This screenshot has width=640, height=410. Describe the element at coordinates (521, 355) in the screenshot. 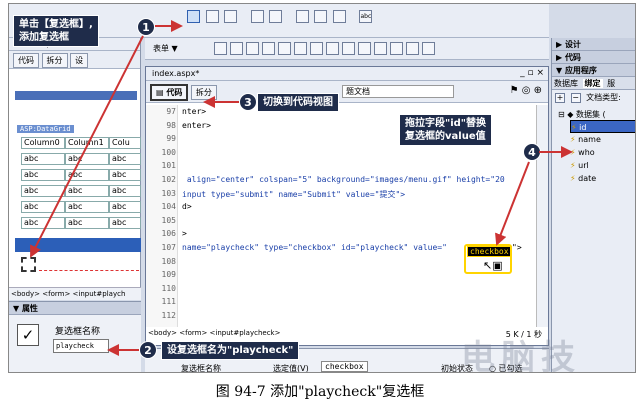

I see `watermark: 电脑技` at that location.